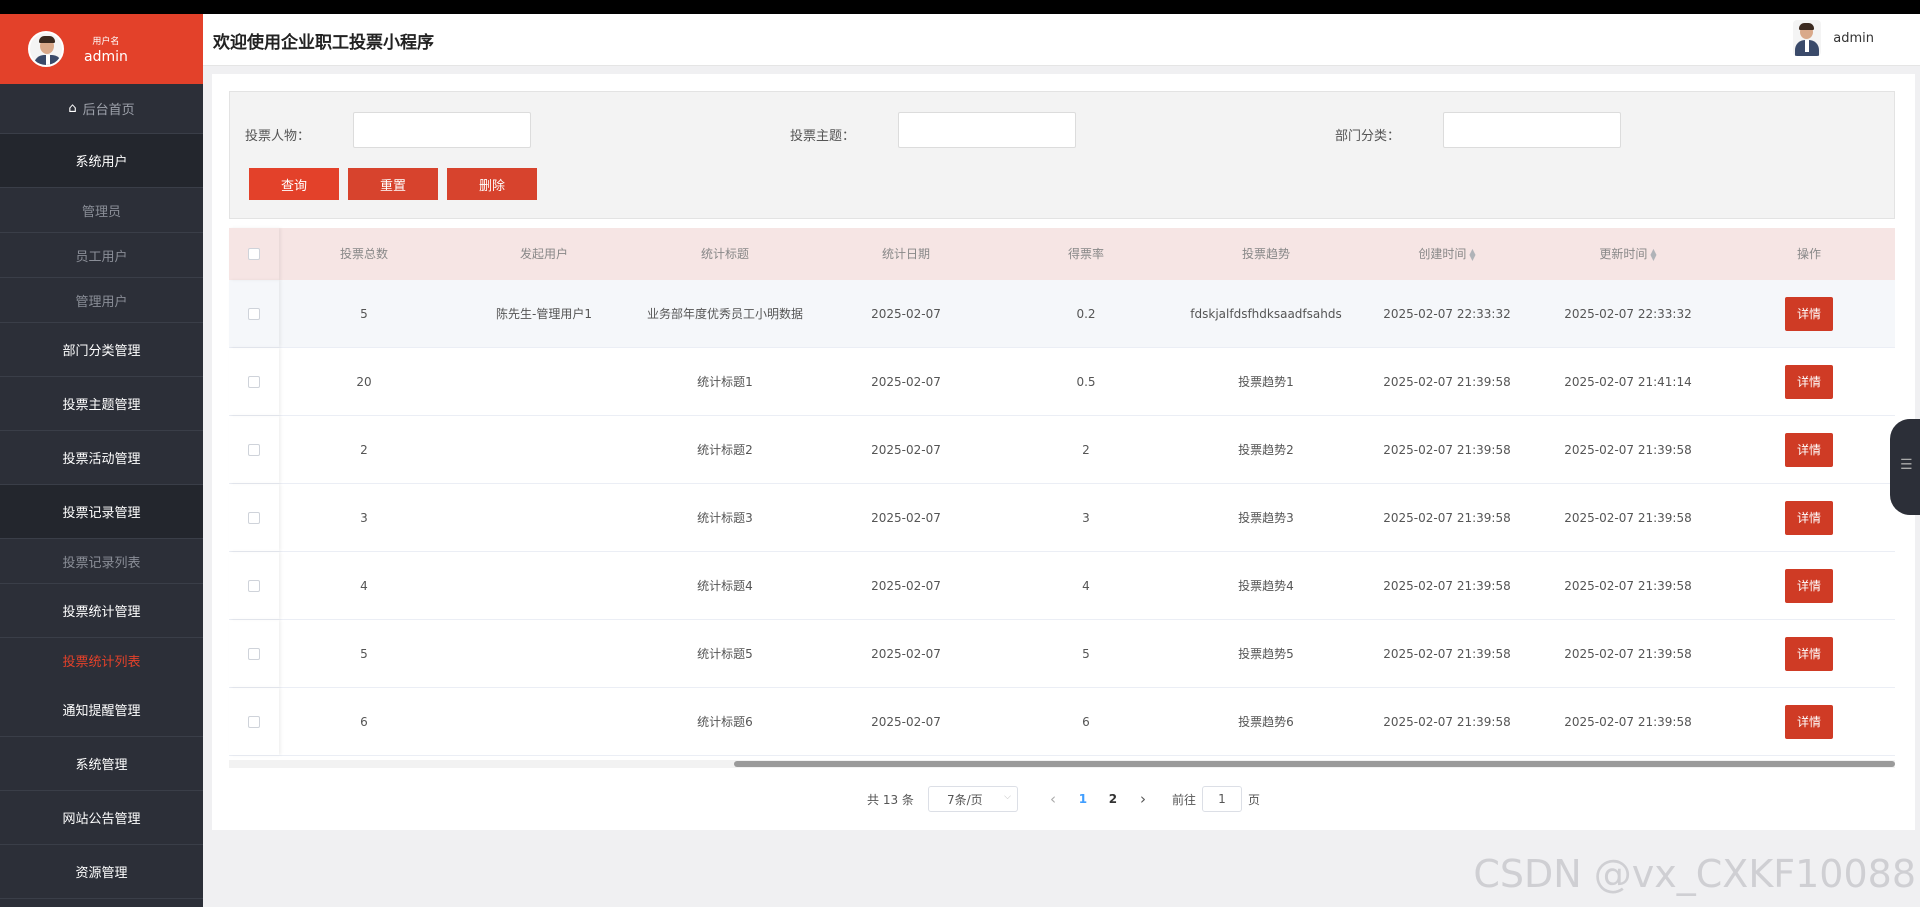 The width and height of the screenshot is (1920, 907). I want to click on sidebar-item-14: 资源管理, so click(101, 872).